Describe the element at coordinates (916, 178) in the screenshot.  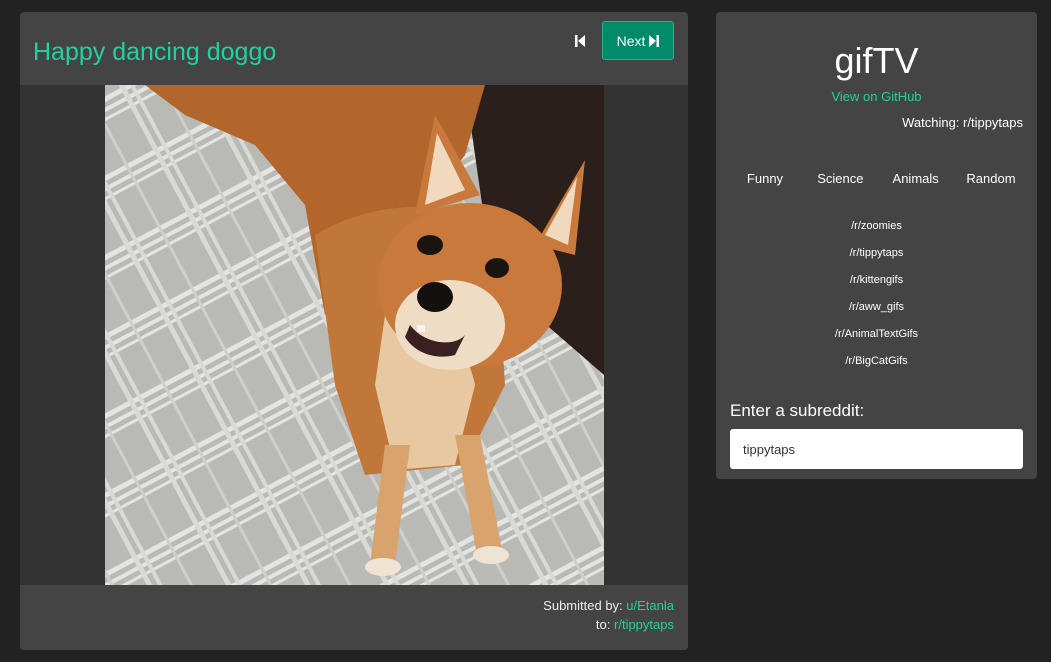
I see `tab-animals: Animals` at that location.